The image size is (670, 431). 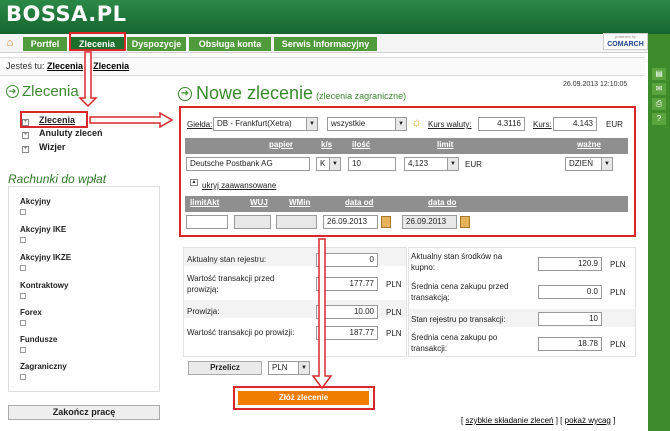 What do you see at coordinates (614, 124) in the screenshot?
I see `price-currency: EUR` at bounding box center [614, 124].